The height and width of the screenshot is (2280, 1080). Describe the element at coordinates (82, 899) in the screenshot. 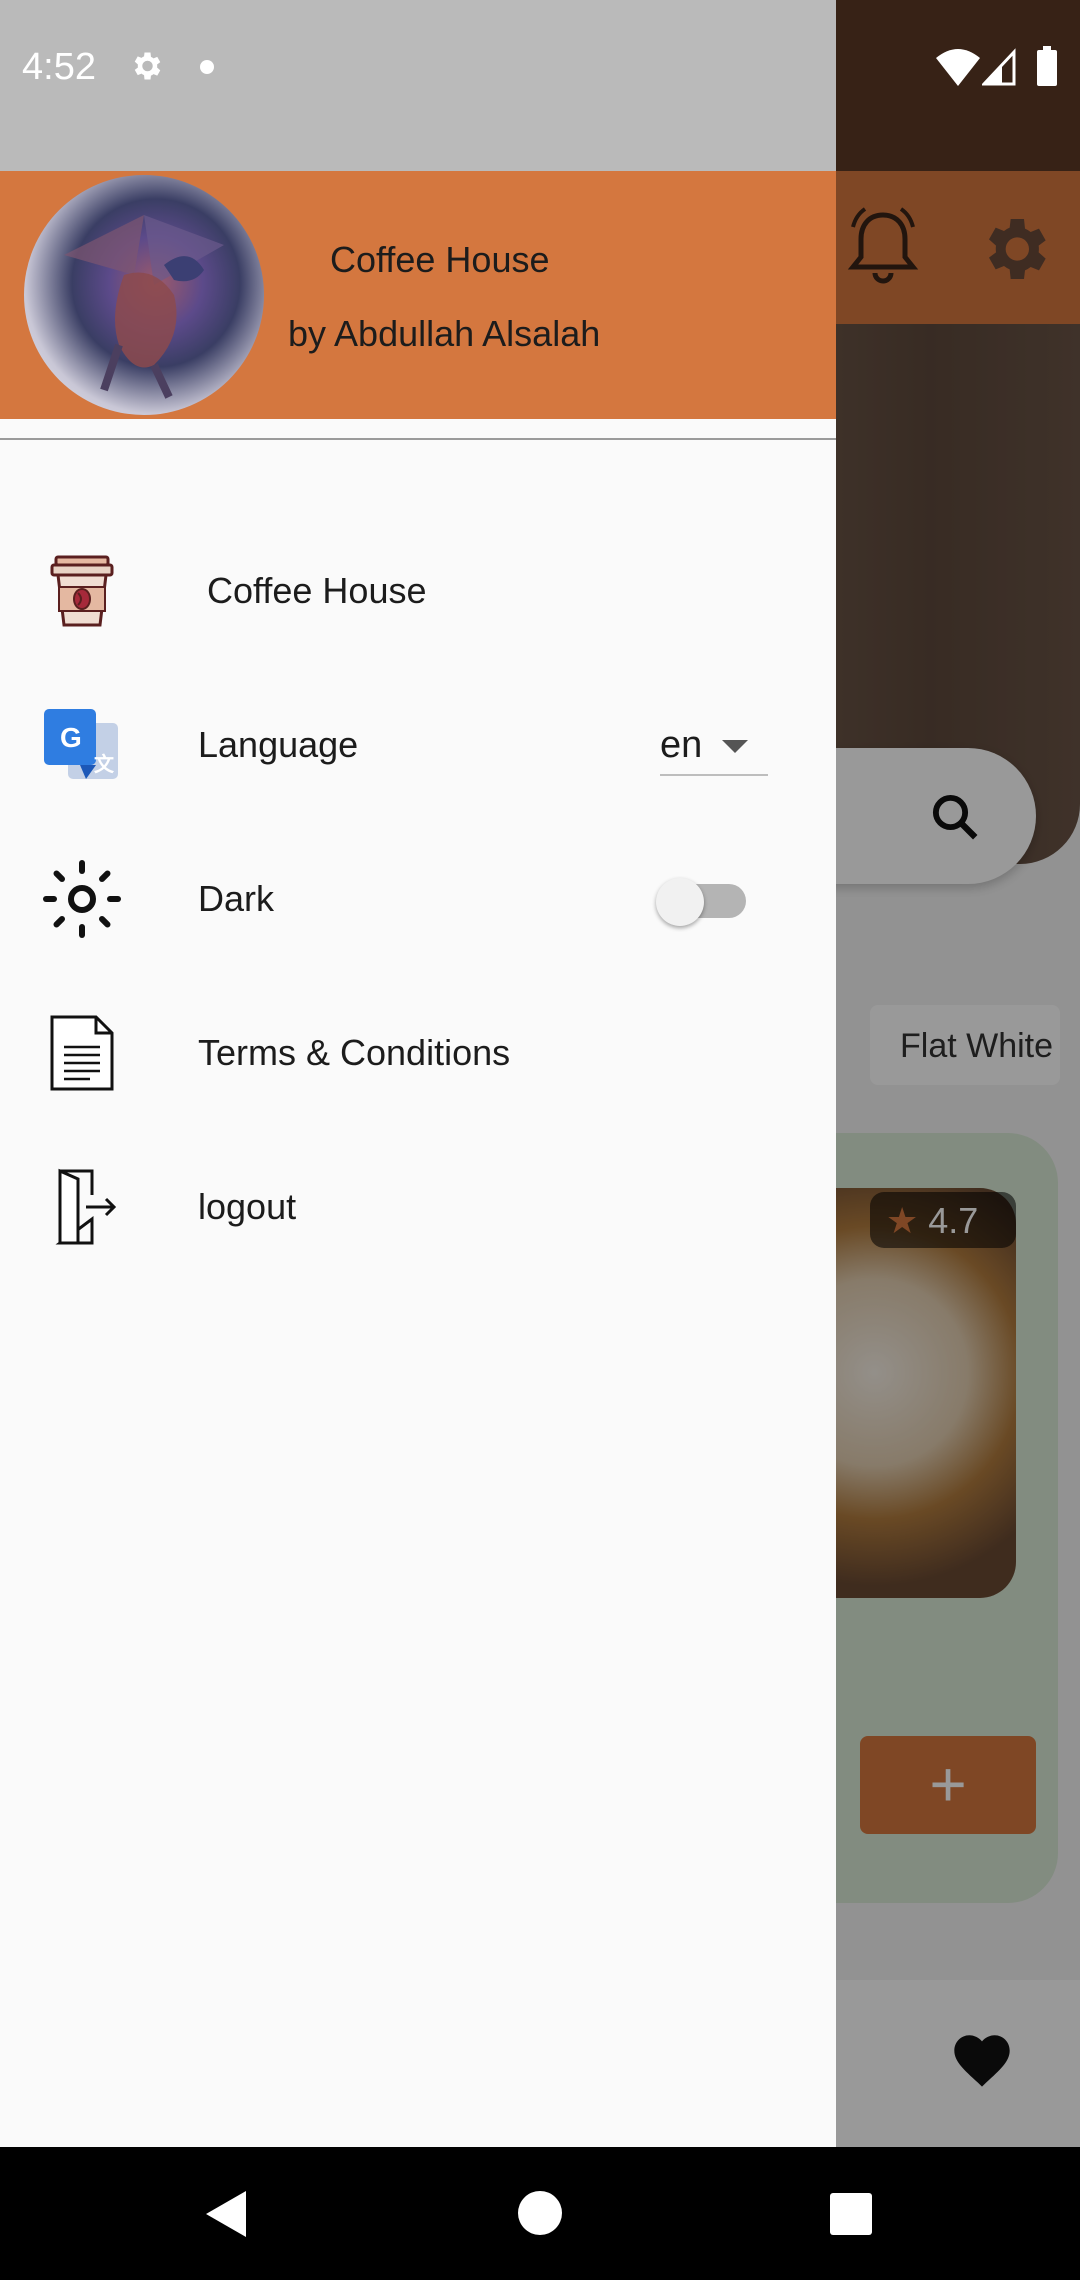

I see `brightness-icon` at that location.